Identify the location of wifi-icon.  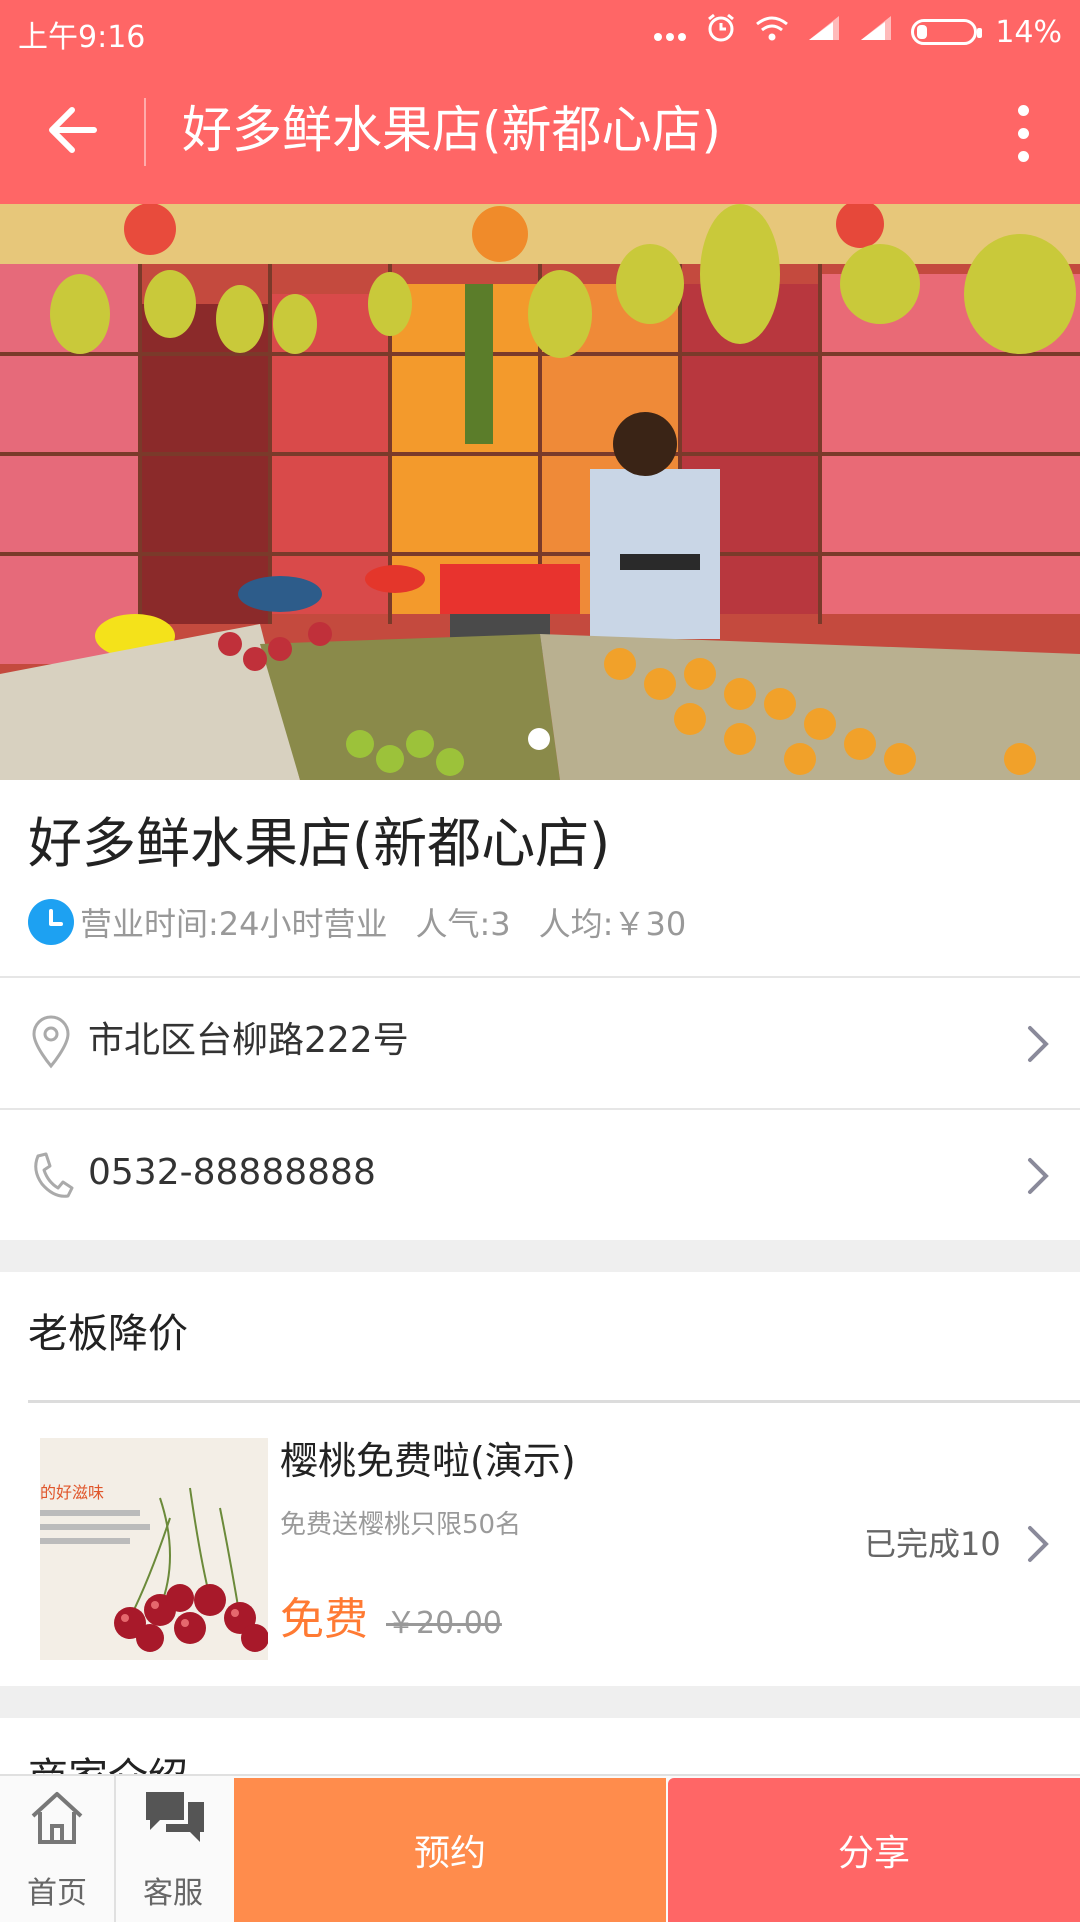
(772, 32).